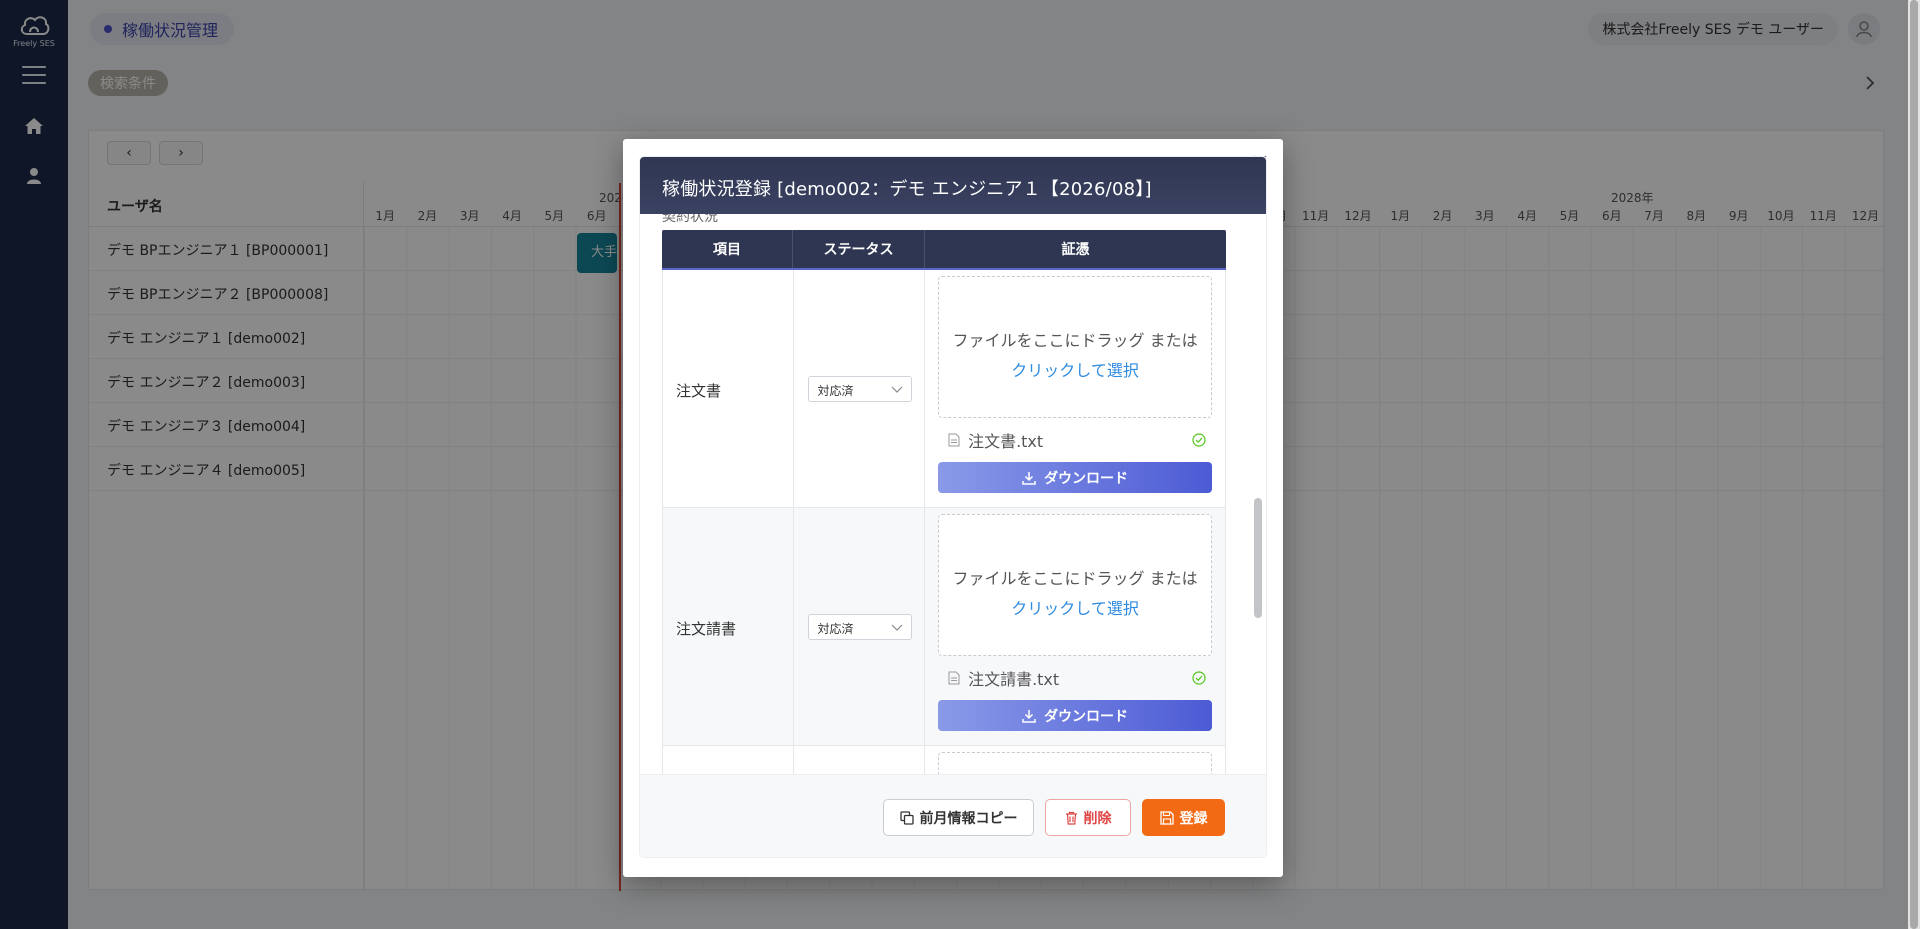 Image resolution: width=1920 pixels, height=929 pixels. Describe the element at coordinates (907, 189) in the screenshot. I see `modal-title: 稼働状況登録 [demo002：デモ エンジニア１【2026/08】]` at that location.